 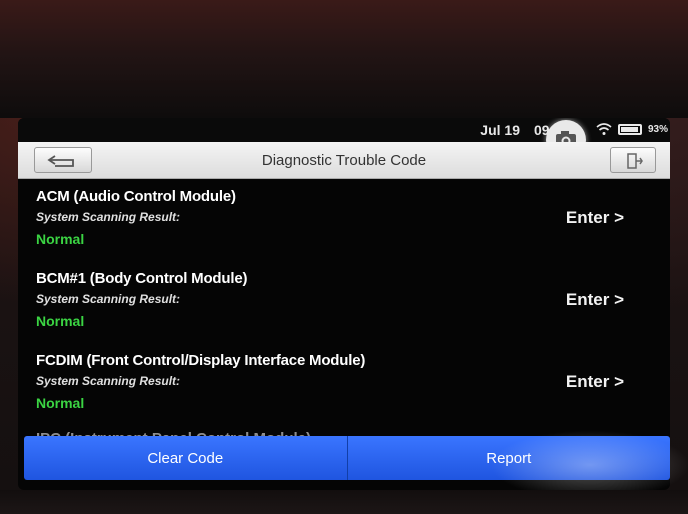 I want to click on device-bezel-bottom, so click(x=344, y=502).